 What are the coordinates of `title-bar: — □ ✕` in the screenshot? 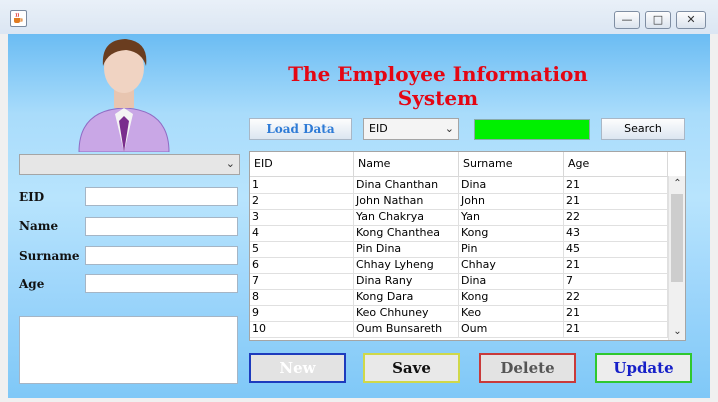 It's located at (359, 17).